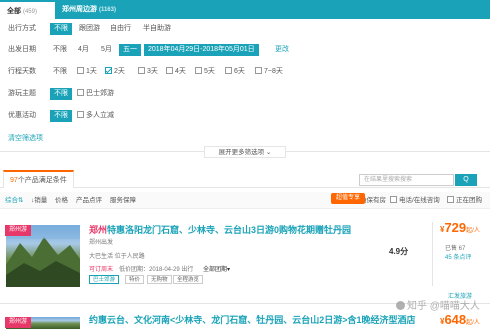  Describe the element at coordinates (229, 230) in the screenshot. I see `product-title-text: 特惠洛阳龙门石窟、少林寺、云台山3日游0购物花期赠牡丹园` at that location.